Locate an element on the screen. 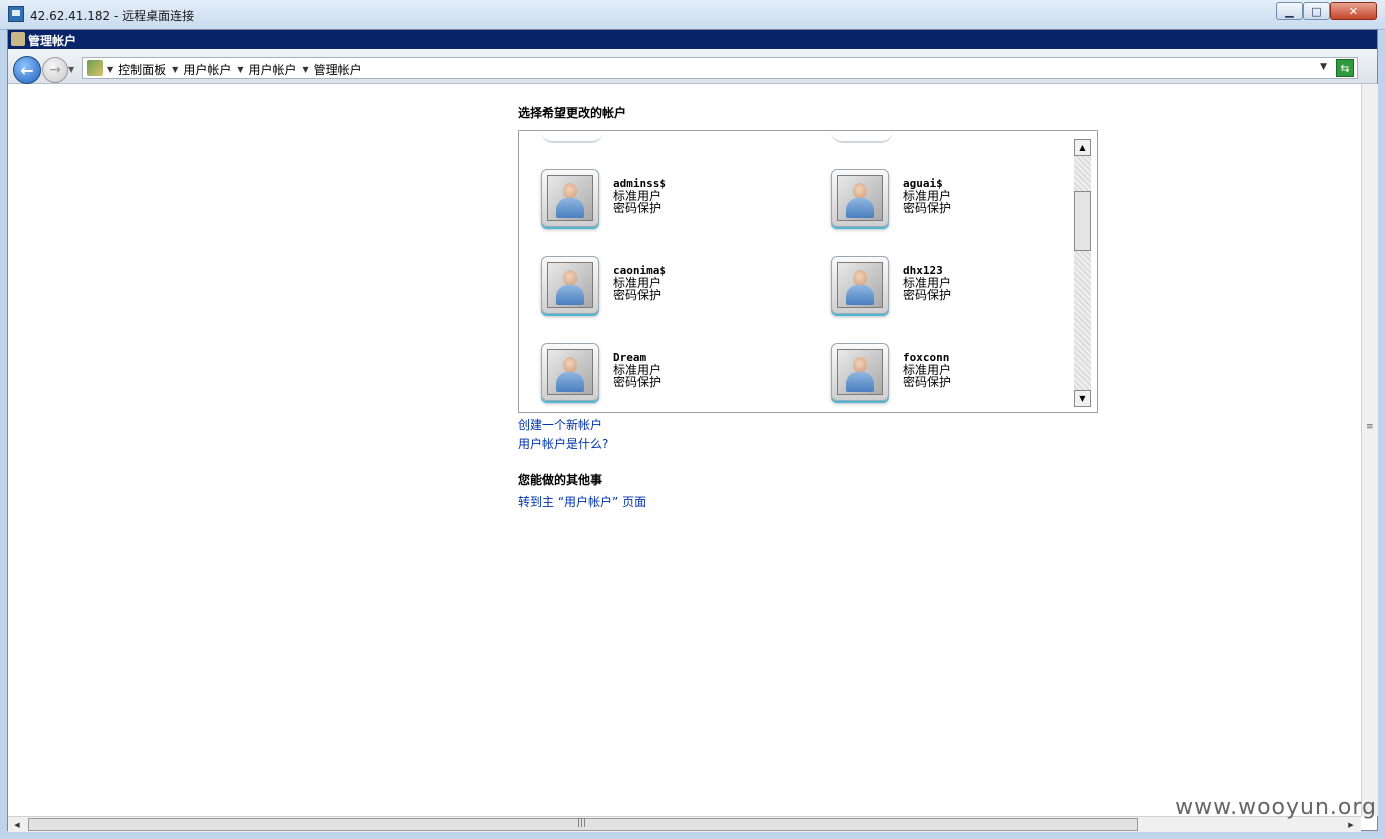  rdp-titlebar: 42.62.41.182 - 远程桌面连接 ▁ □ ✕ is located at coordinates (692, 15).